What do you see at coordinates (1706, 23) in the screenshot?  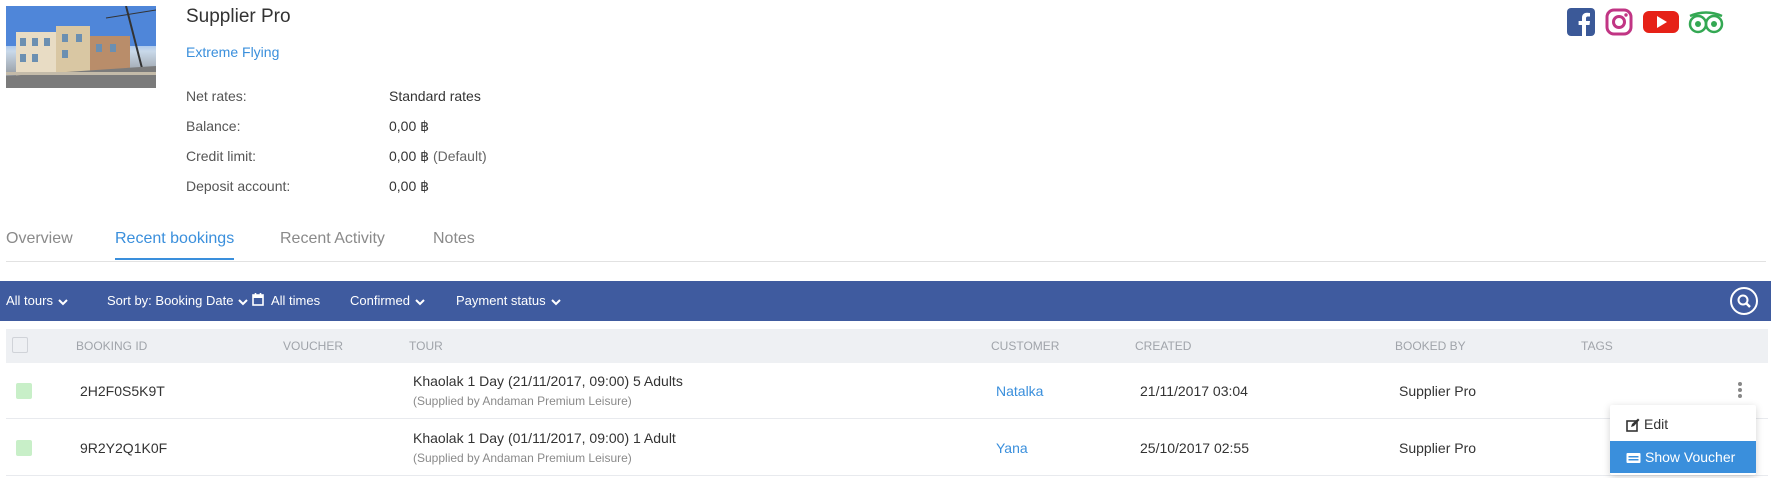 I see `tripadvisor-icon` at bounding box center [1706, 23].